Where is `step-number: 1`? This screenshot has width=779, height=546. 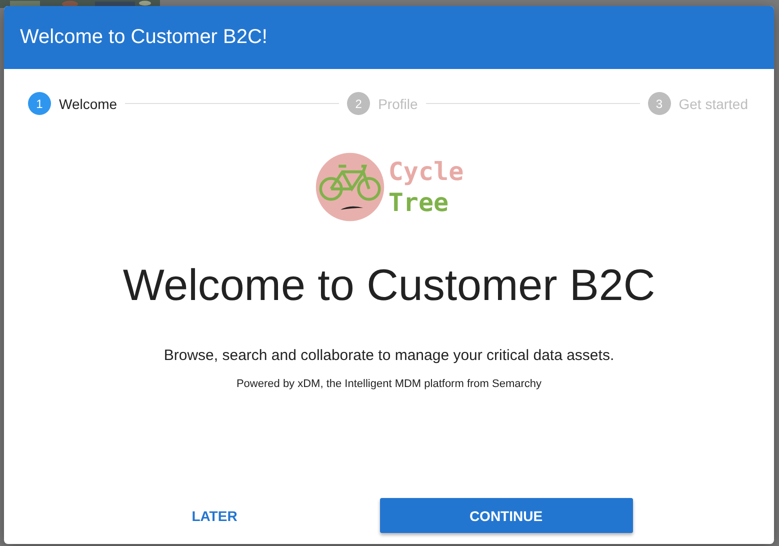 step-number: 1 is located at coordinates (39, 103).